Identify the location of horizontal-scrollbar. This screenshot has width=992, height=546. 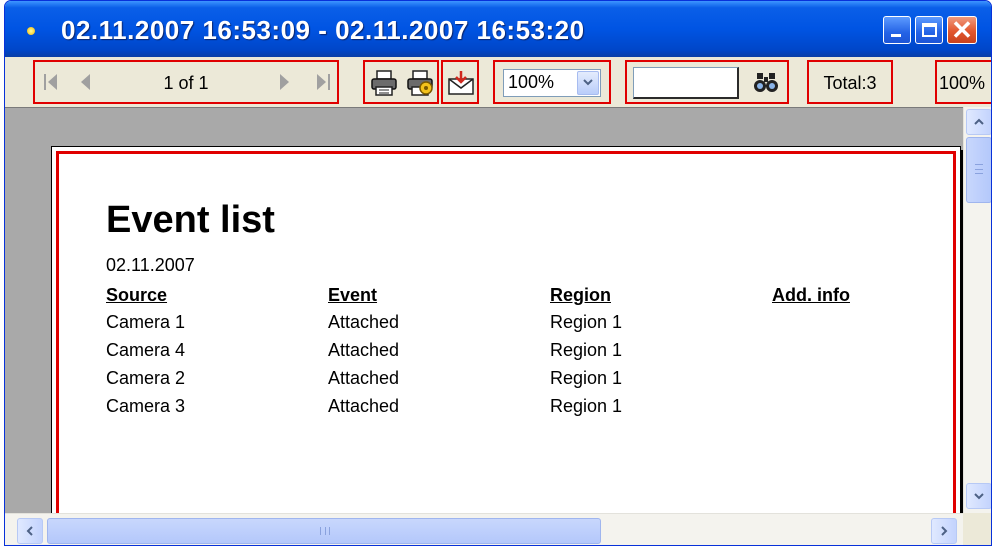
(484, 529).